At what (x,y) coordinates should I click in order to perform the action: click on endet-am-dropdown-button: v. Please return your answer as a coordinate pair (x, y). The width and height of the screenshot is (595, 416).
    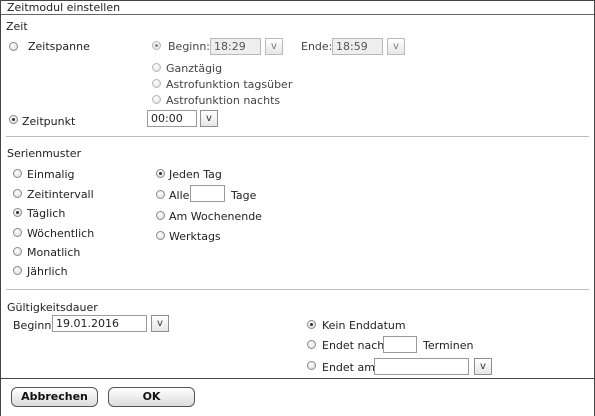
    Looking at the image, I should click on (483, 366).